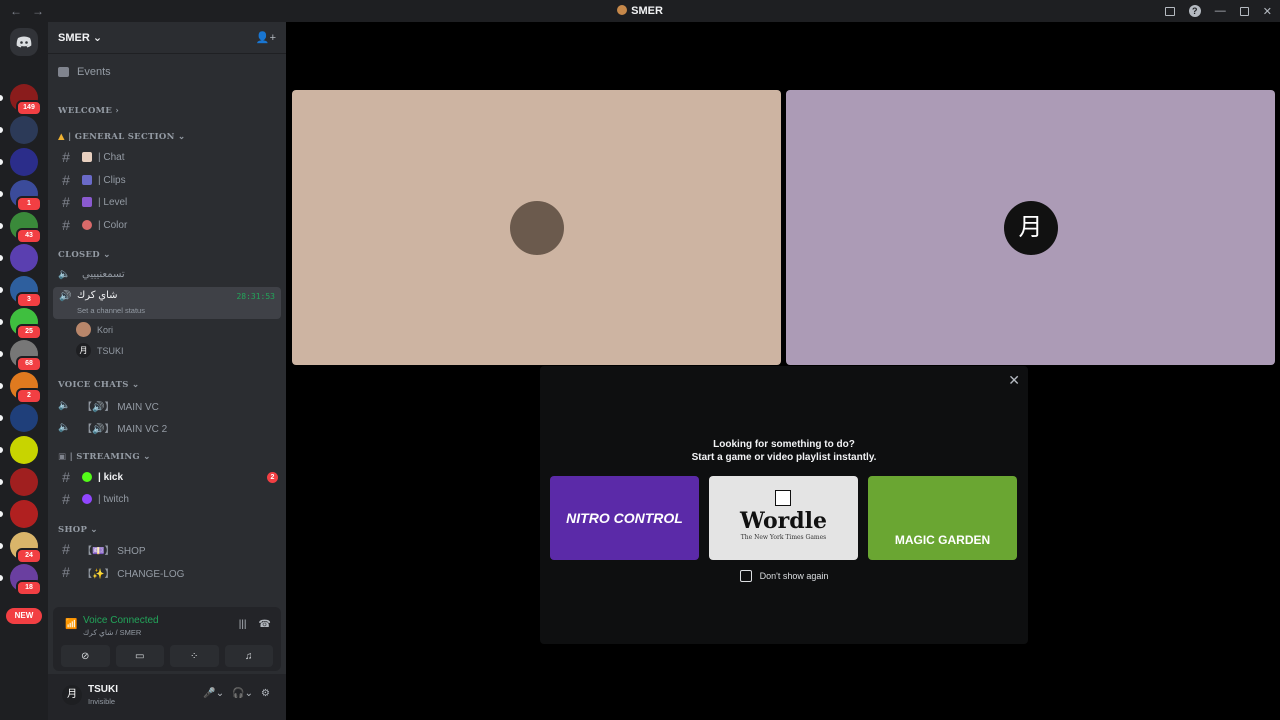  I want to click on server-icon-16: 18, so click(26, 580).